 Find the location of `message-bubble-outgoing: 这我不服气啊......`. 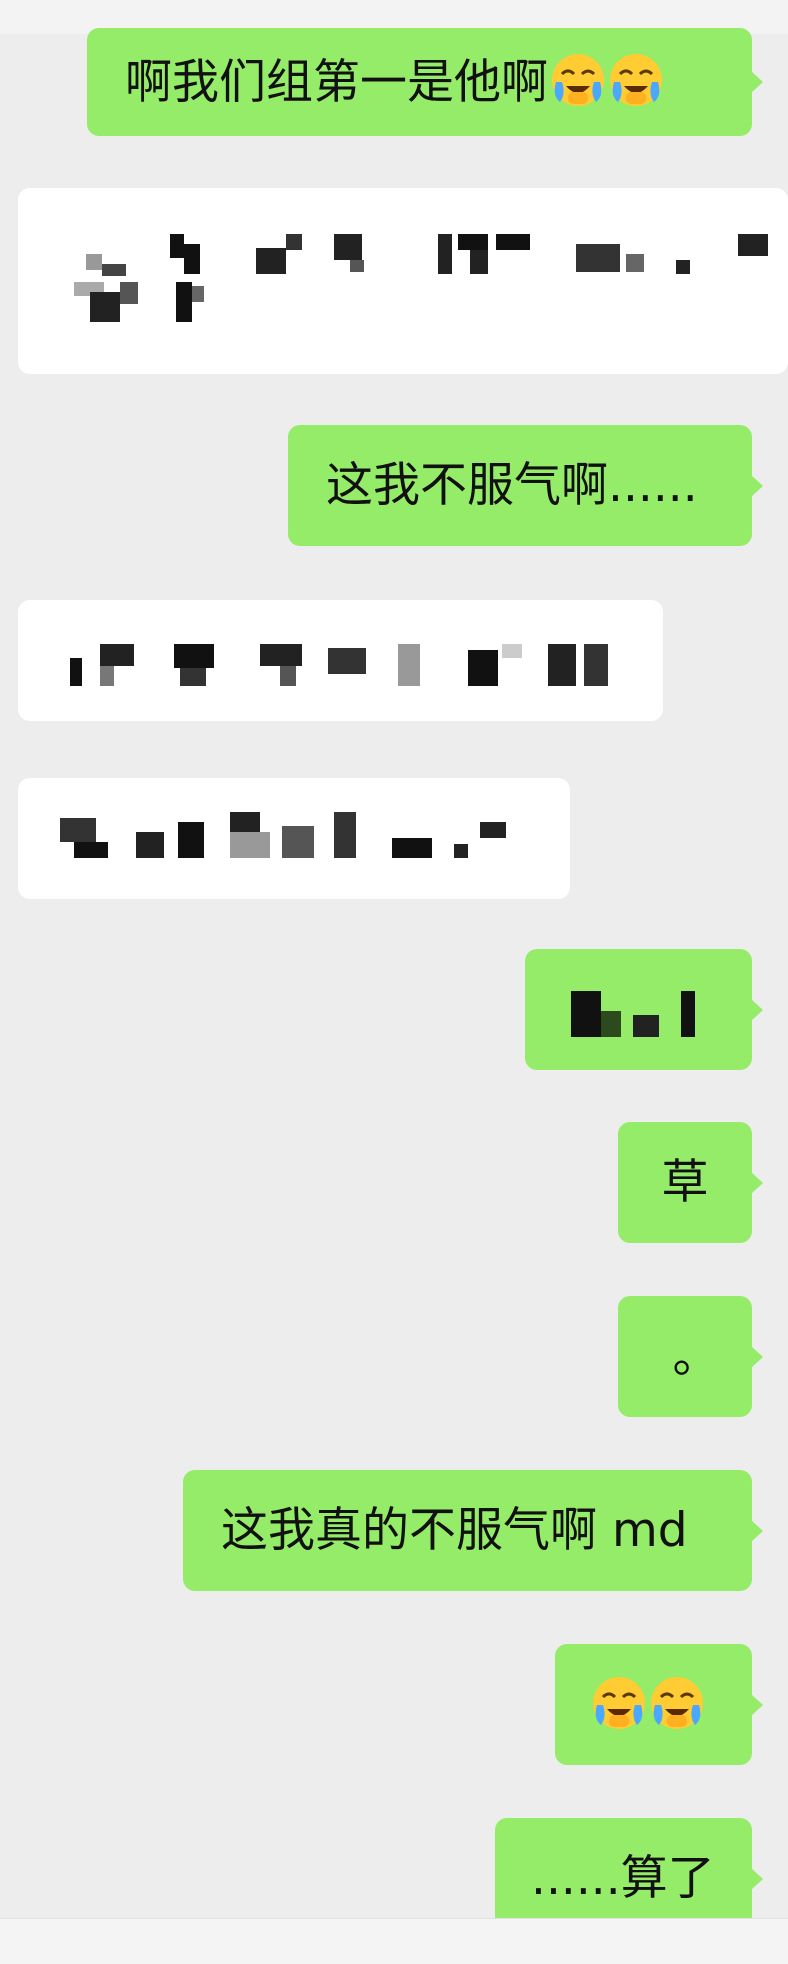

message-bubble-outgoing: 这我不服气啊...... is located at coordinates (525, 485).